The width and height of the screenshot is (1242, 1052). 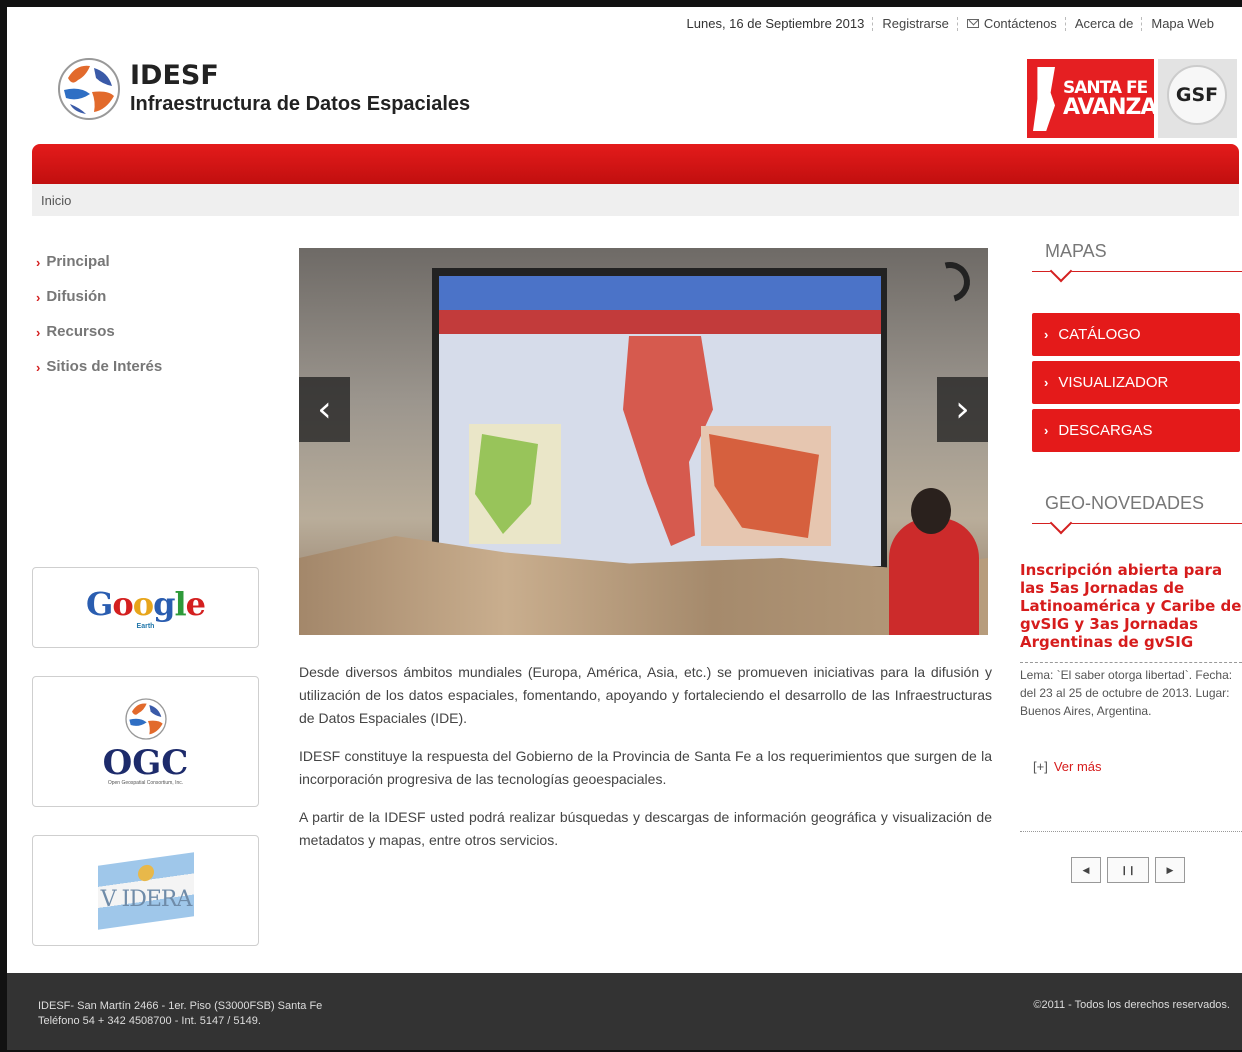 I want to click on register-link: Registrarse, so click(x=915, y=23).